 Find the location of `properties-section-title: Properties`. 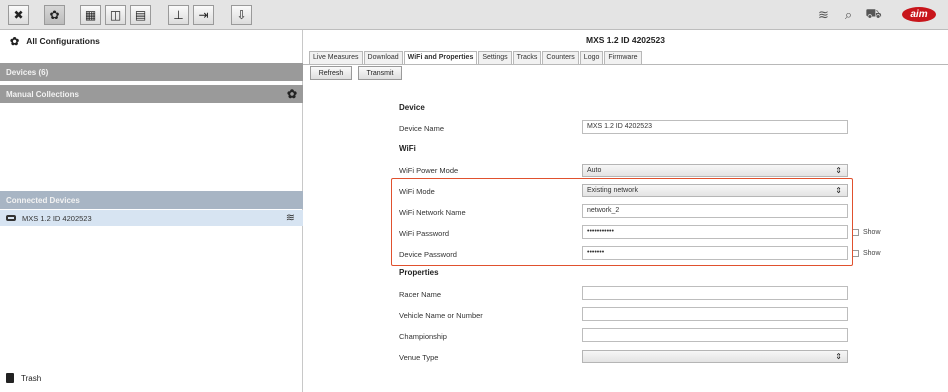

properties-section-title: Properties is located at coordinates (419, 272).